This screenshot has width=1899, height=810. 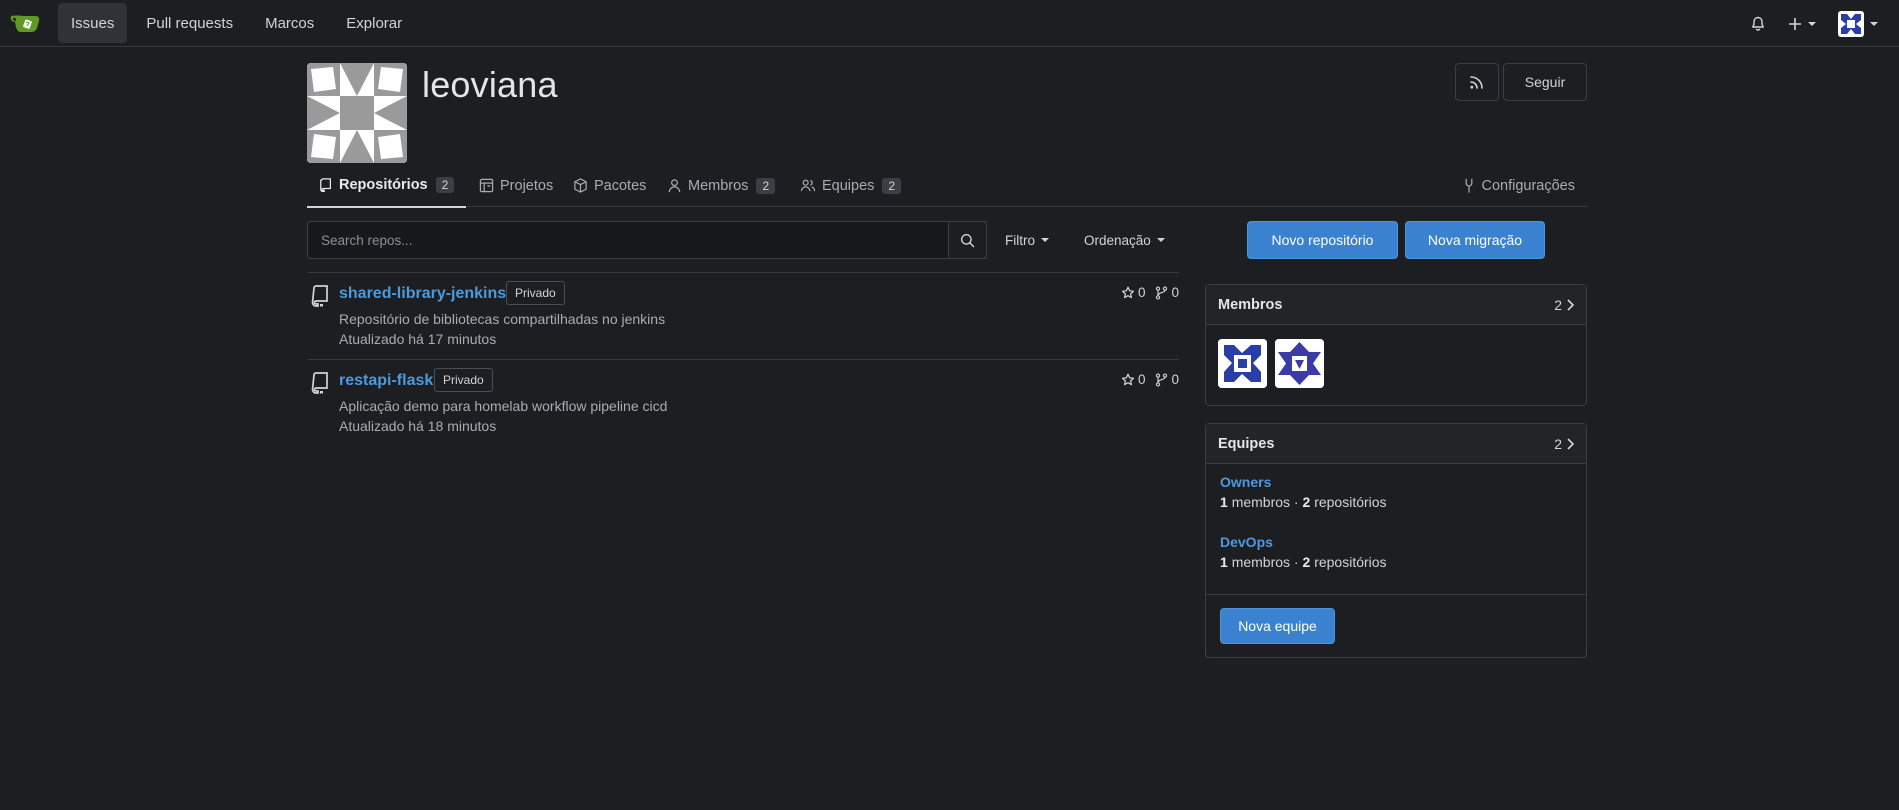 What do you see at coordinates (1322, 240) in the screenshot?
I see `new-repository-button: Novo repositório` at bounding box center [1322, 240].